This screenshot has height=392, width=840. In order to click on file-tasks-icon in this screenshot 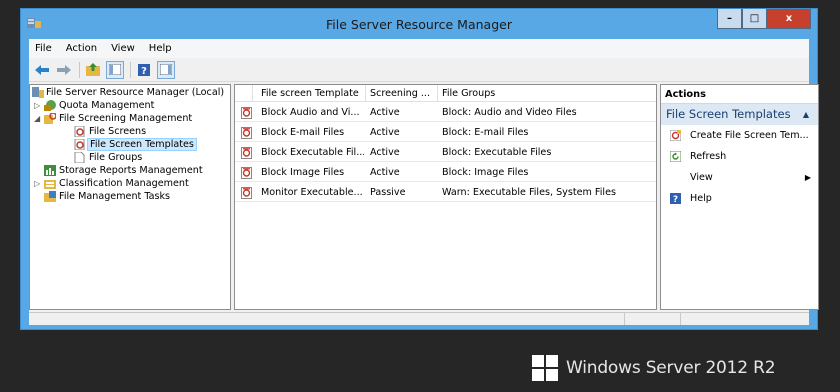, I will do `click(50, 196)`.